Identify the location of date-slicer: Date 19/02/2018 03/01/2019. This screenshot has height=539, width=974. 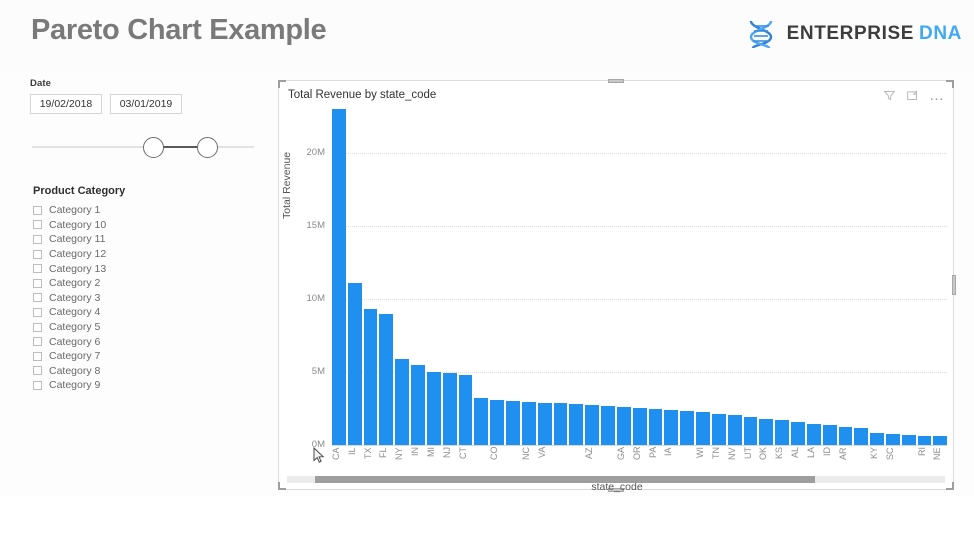
(143, 118).